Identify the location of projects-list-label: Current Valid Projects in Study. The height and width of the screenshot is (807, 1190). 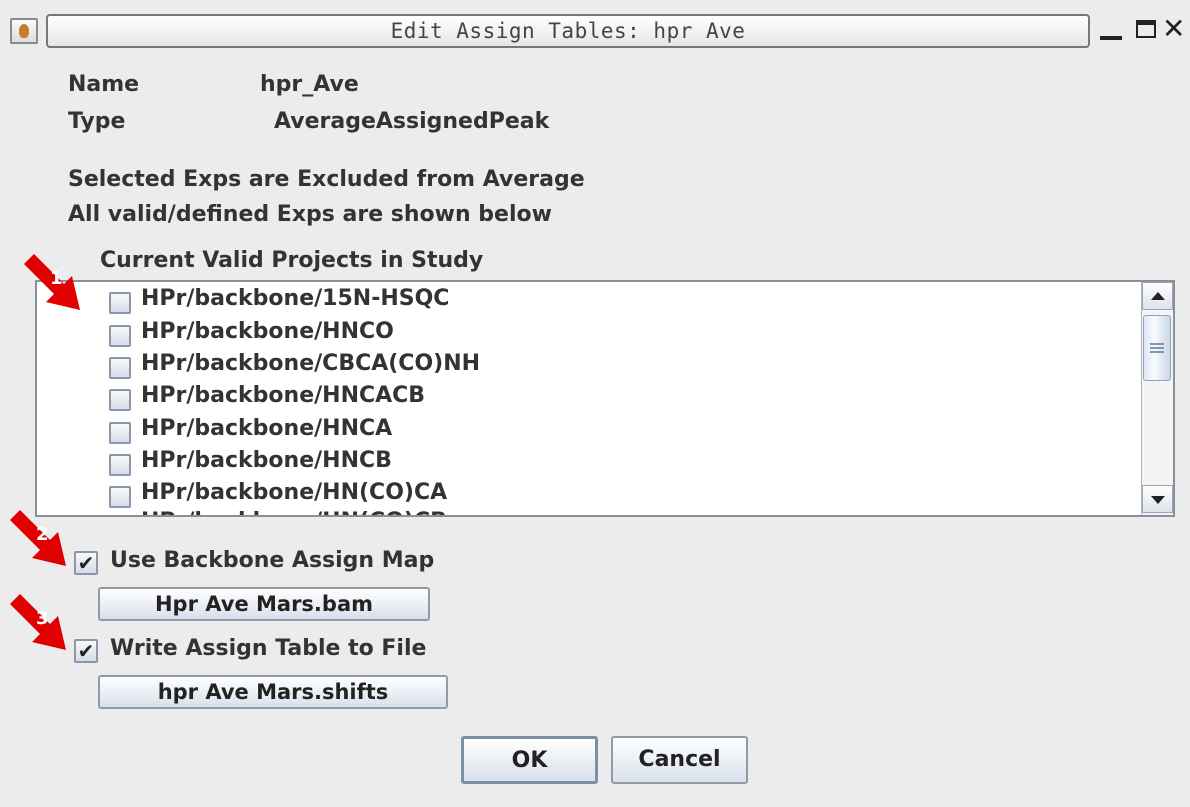
(292, 260).